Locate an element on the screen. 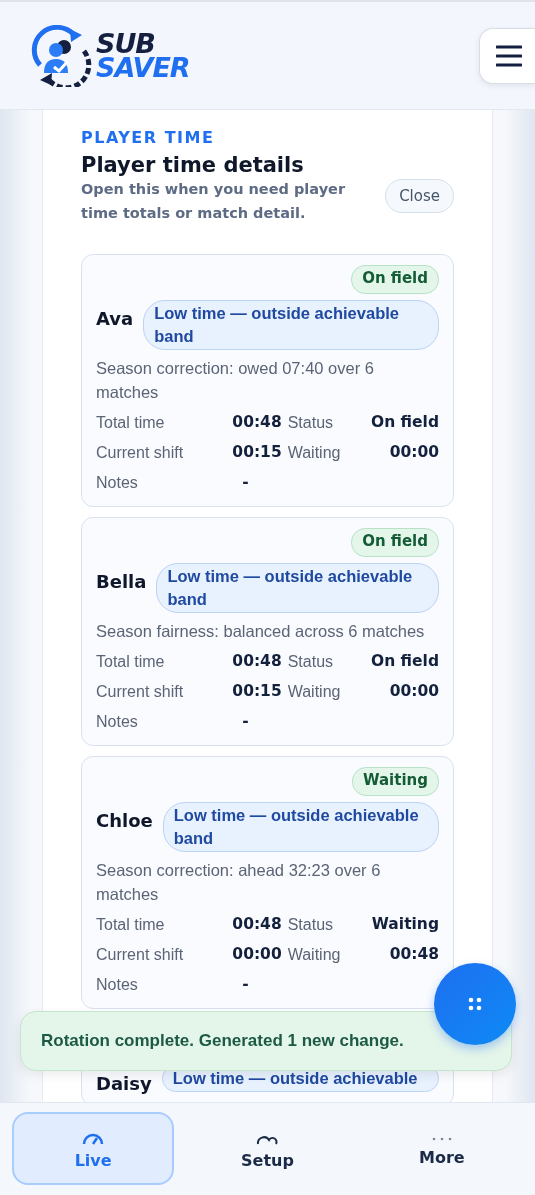  menu-icon is located at coordinates (508, 55).